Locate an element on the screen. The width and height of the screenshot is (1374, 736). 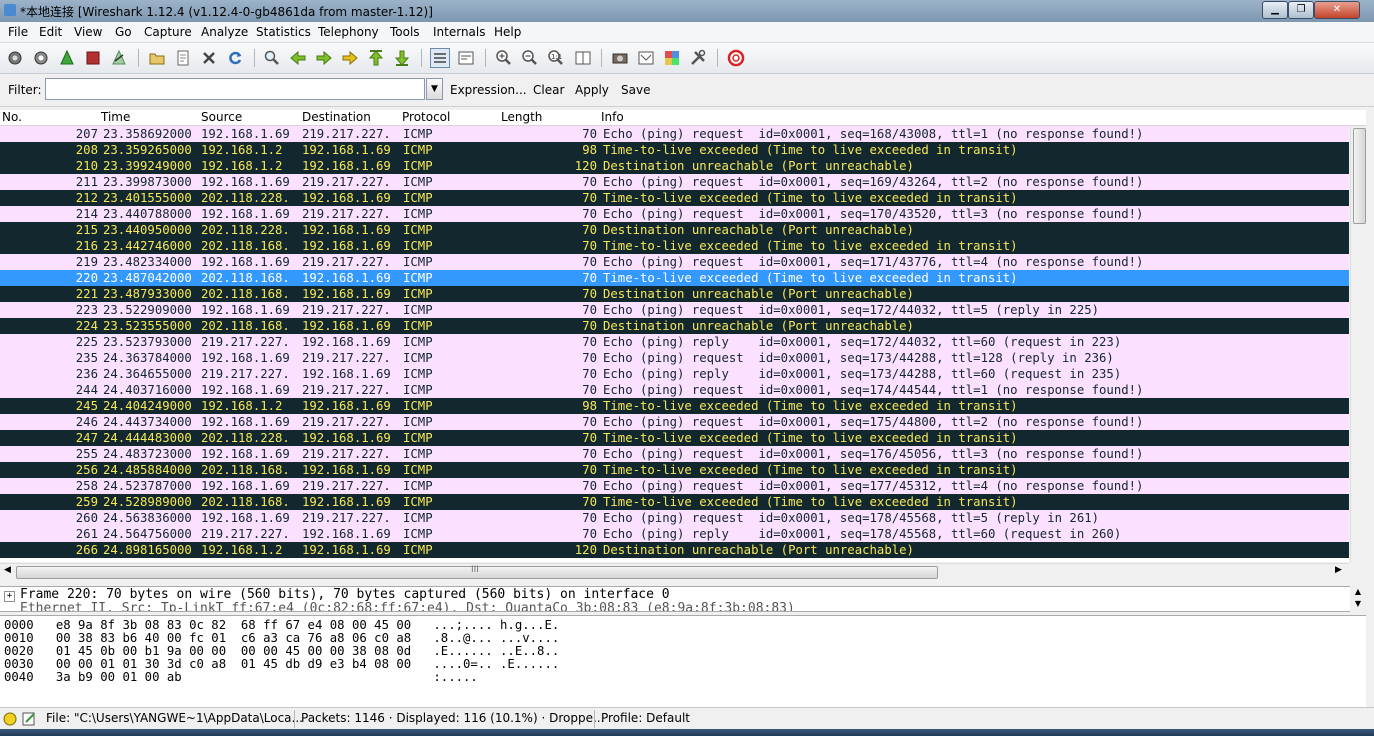
packet-length: 70 is located at coordinates (589, 422).